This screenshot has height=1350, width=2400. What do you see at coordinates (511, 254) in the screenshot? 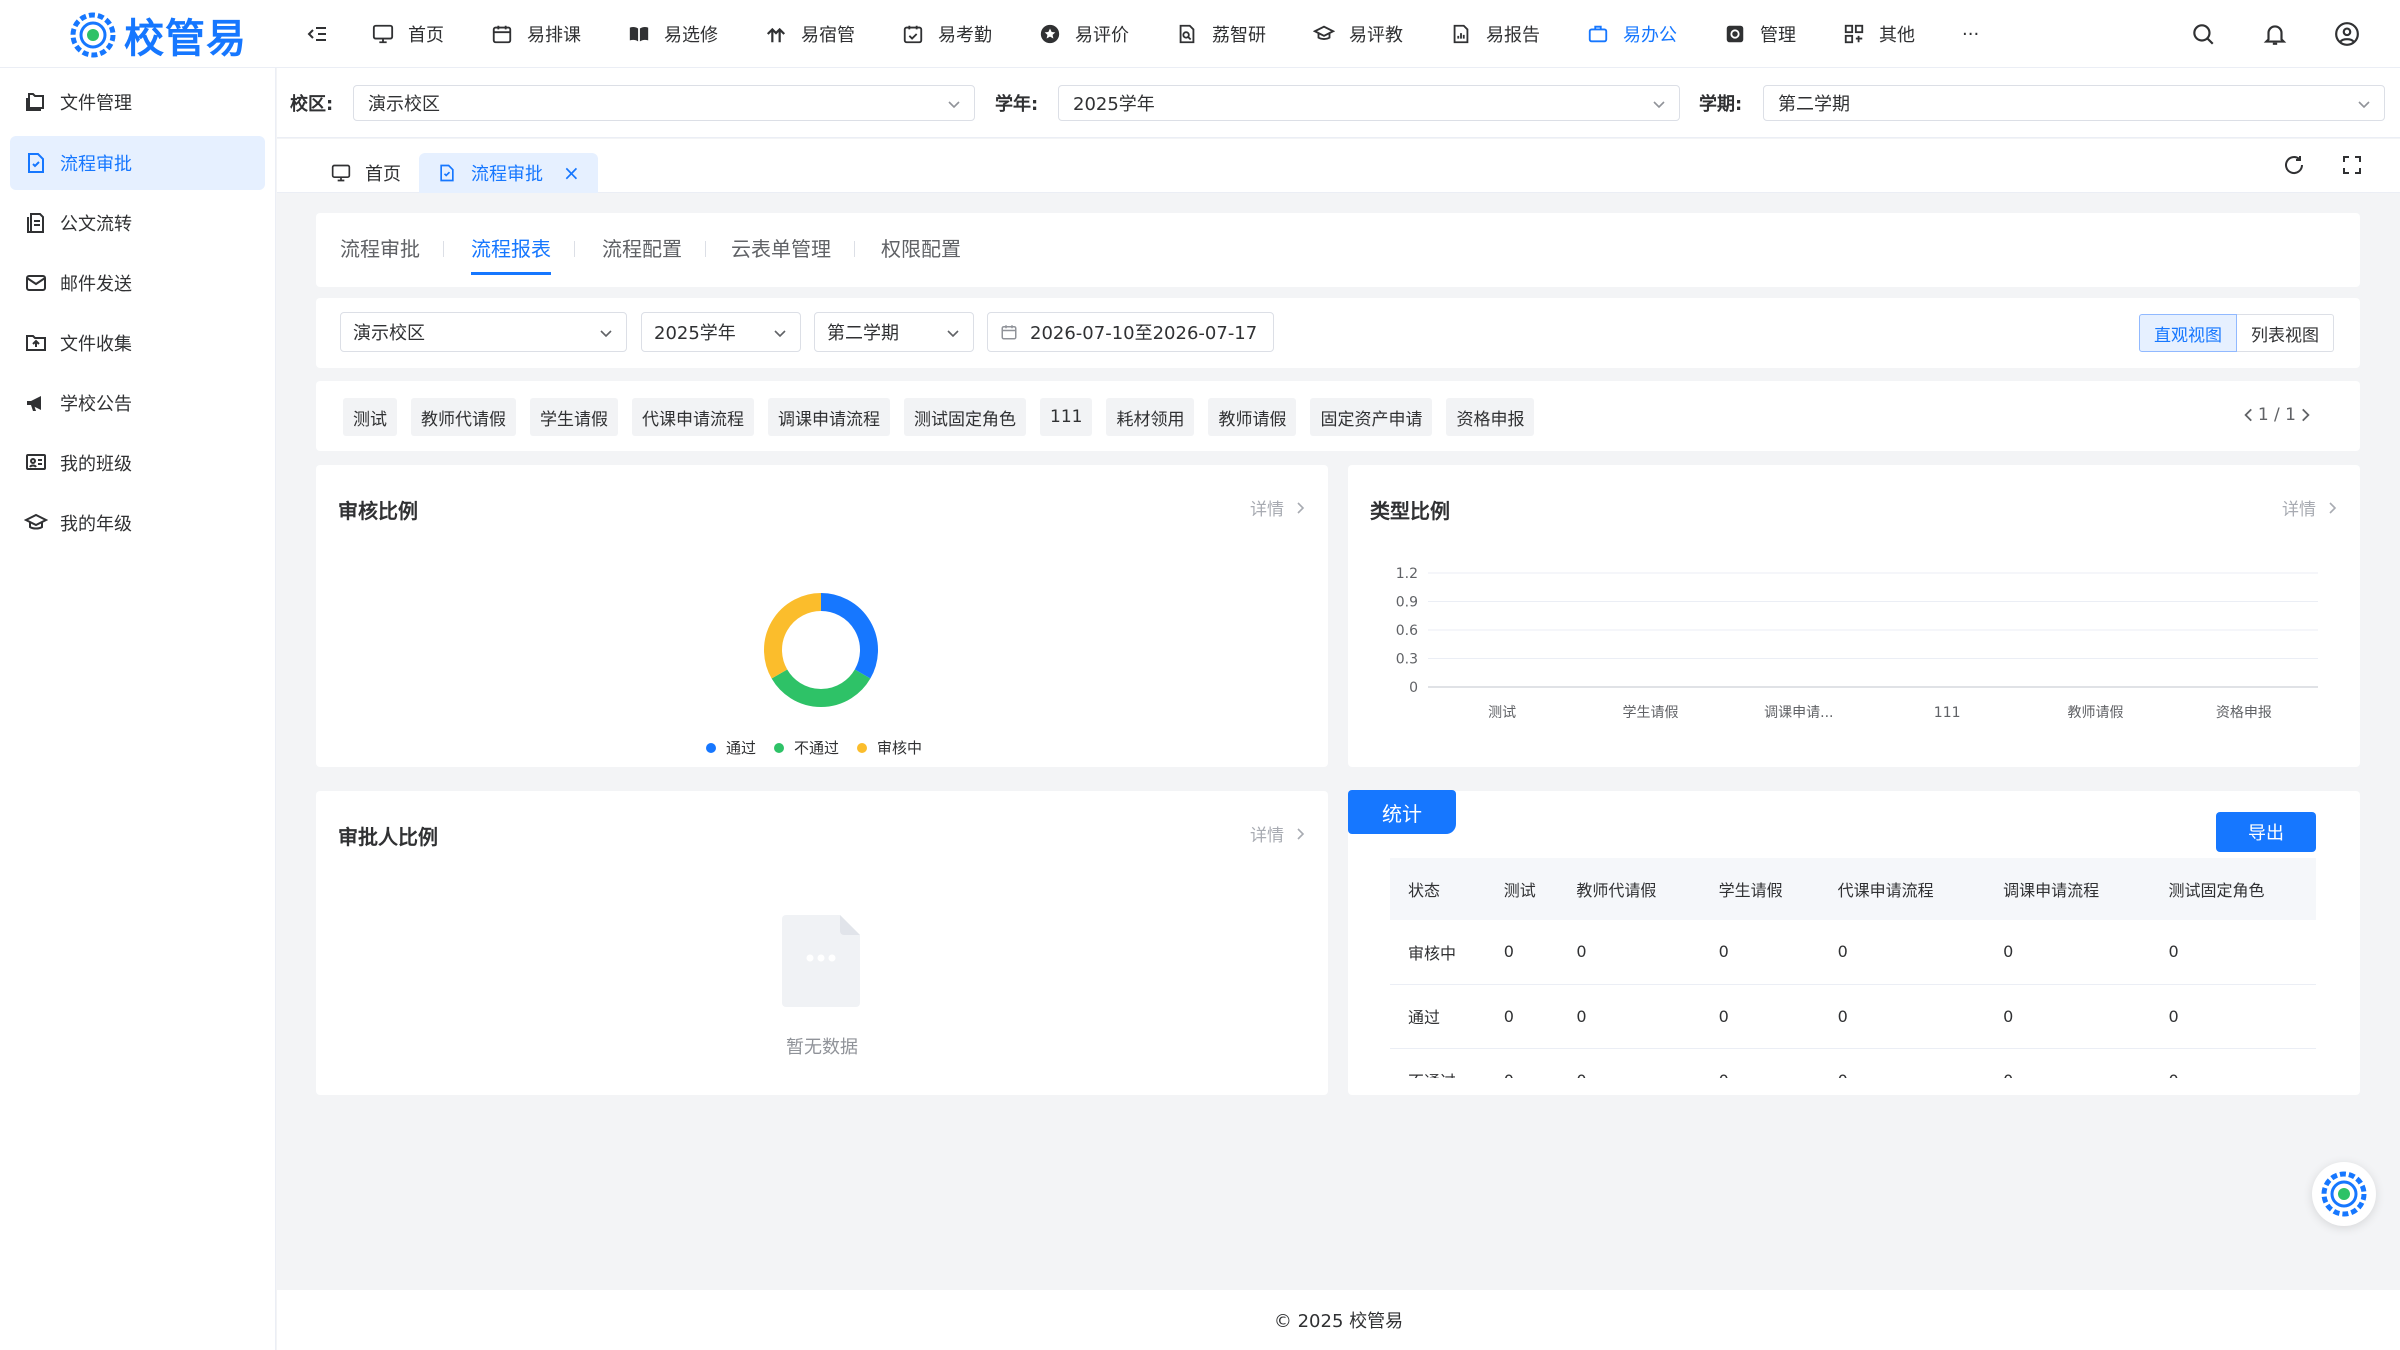
I see `subtab-report: 流程报表` at bounding box center [511, 254].